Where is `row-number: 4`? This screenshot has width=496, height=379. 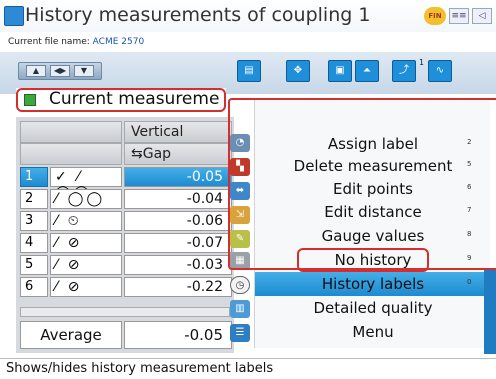 row-number: 4 is located at coordinates (34, 243).